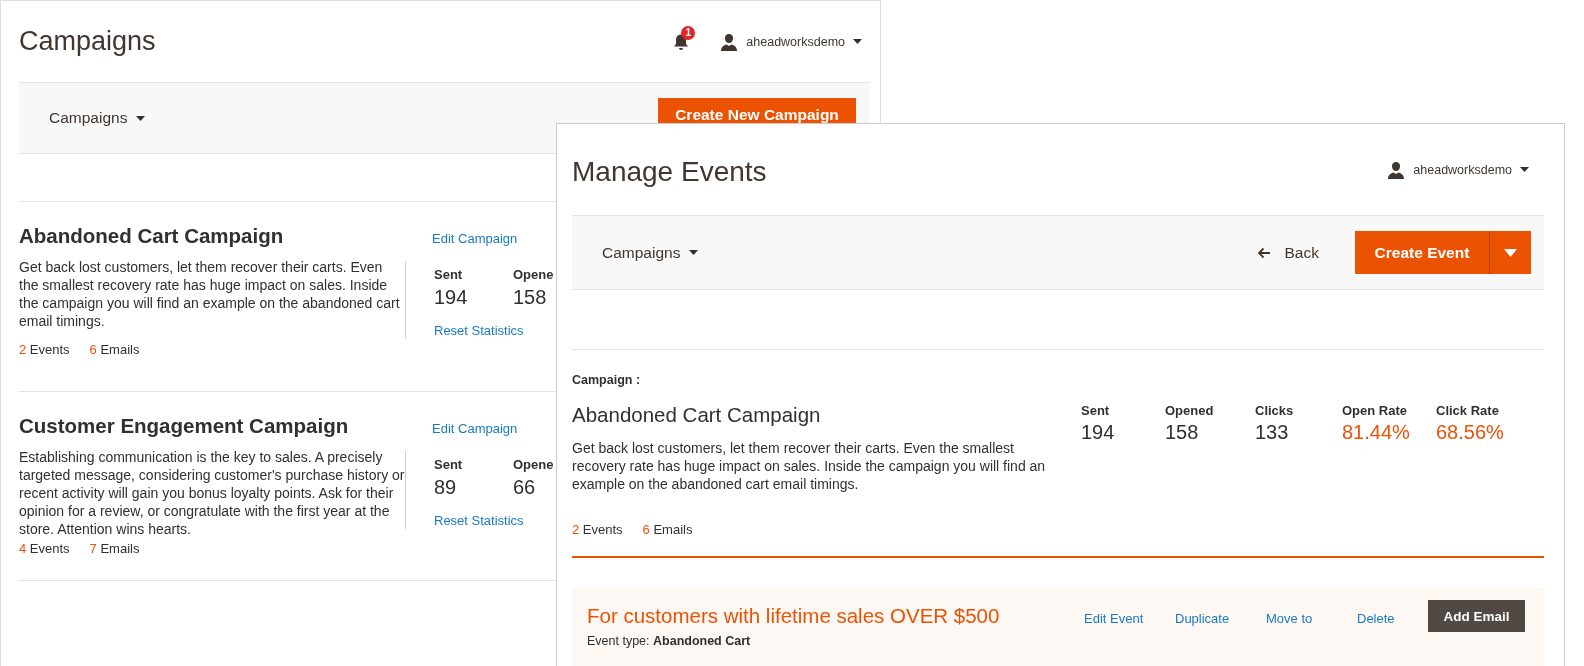 Image resolution: width=1584 pixels, height=666 pixels. I want to click on event-action-link: Edit Event, so click(1129, 618).